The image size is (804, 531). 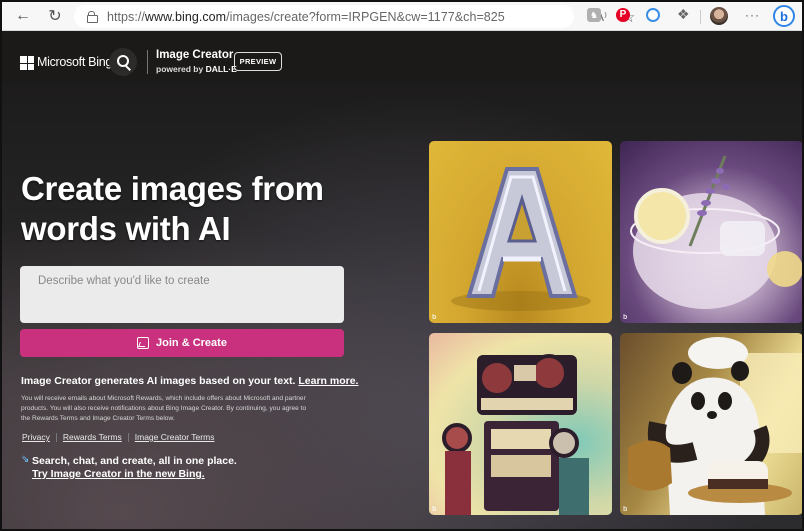 I want to click on toolbar-divider, so click(x=700, y=17).